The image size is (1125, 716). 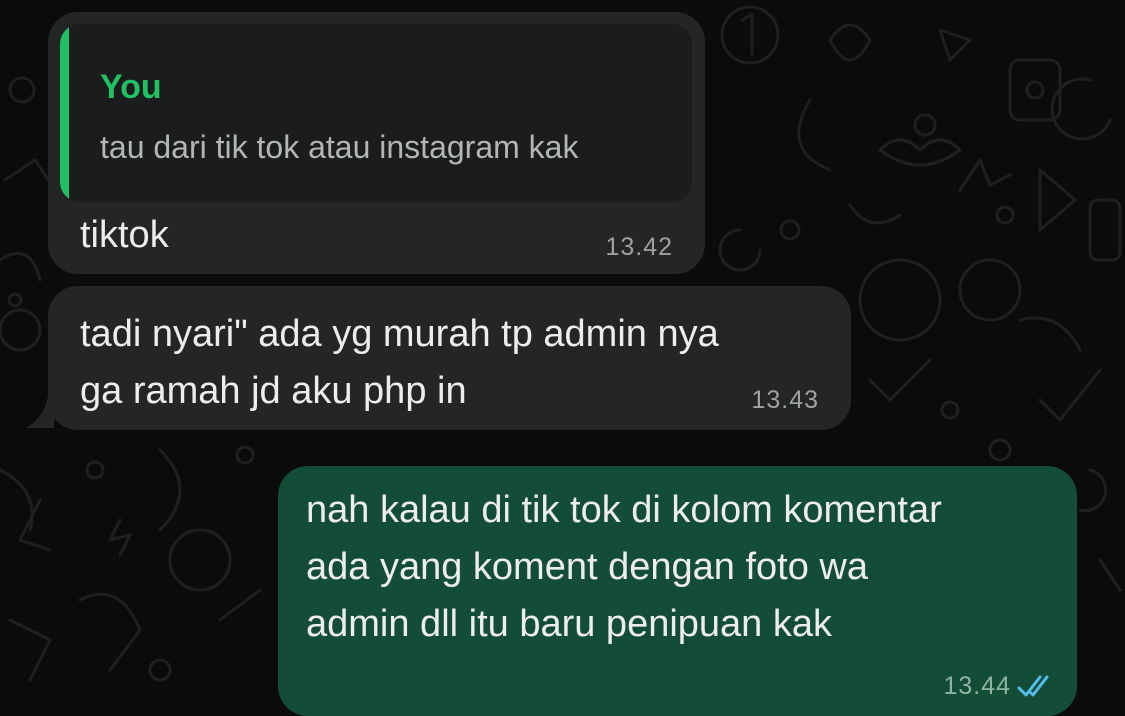 I want to click on message-meta: 13.44, so click(x=999, y=686).